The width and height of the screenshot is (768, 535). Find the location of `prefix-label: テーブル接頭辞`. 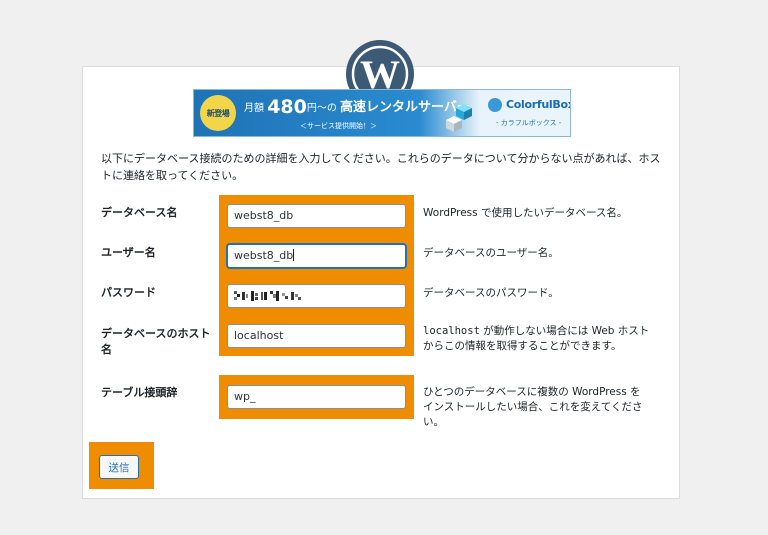

prefix-label: テーブル接頭辞 is located at coordinates (139, 392).